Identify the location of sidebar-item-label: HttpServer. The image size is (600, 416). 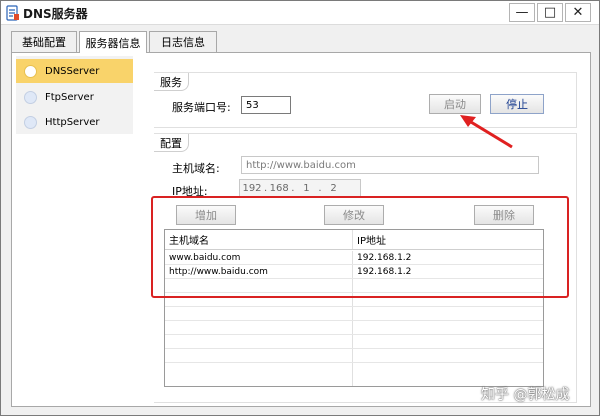
(72, 122).